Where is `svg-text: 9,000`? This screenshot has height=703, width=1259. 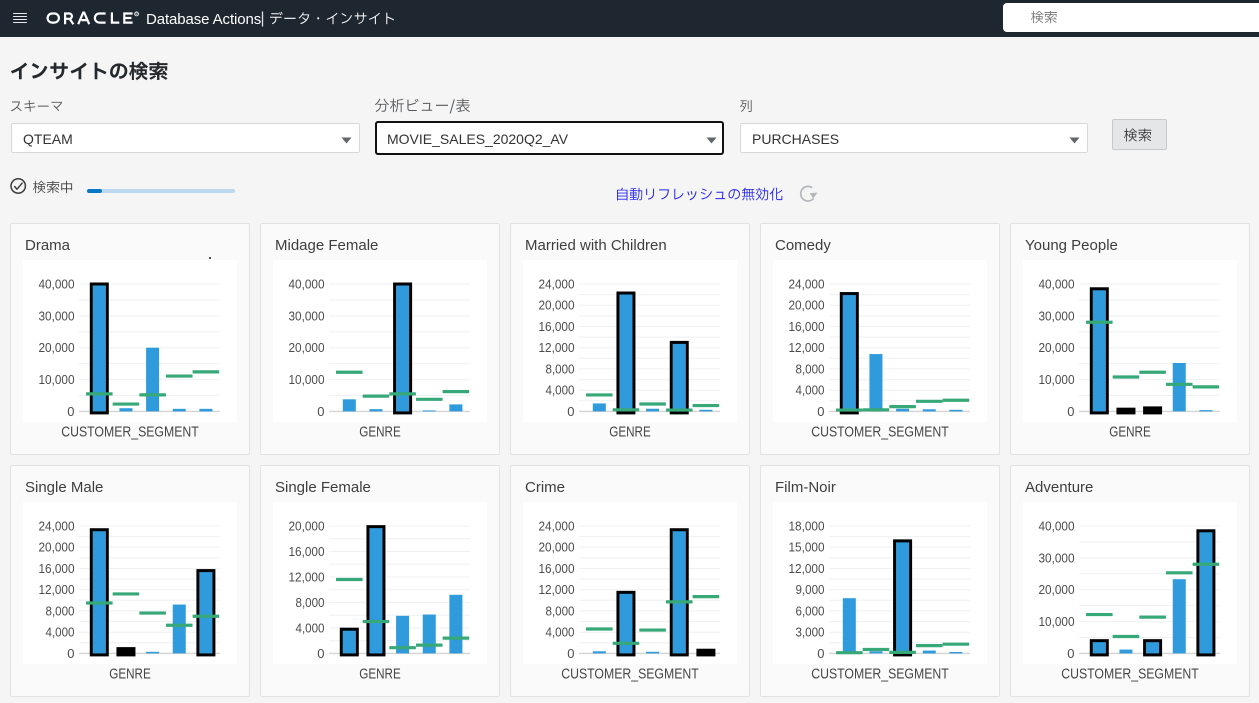 svg-text: 9,000 is located at coordinates (810, 589).